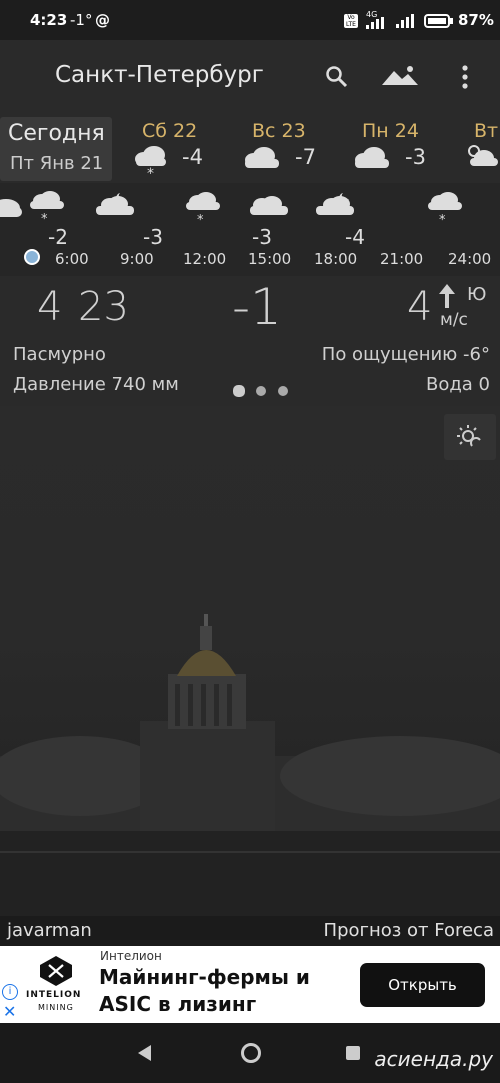 The height and width of the screenshot is (1083, 500). What do you see at coordinates (137, 259) in the screenshot?
I see `hourly-time: 9:00` at bounding box center [137, 259].